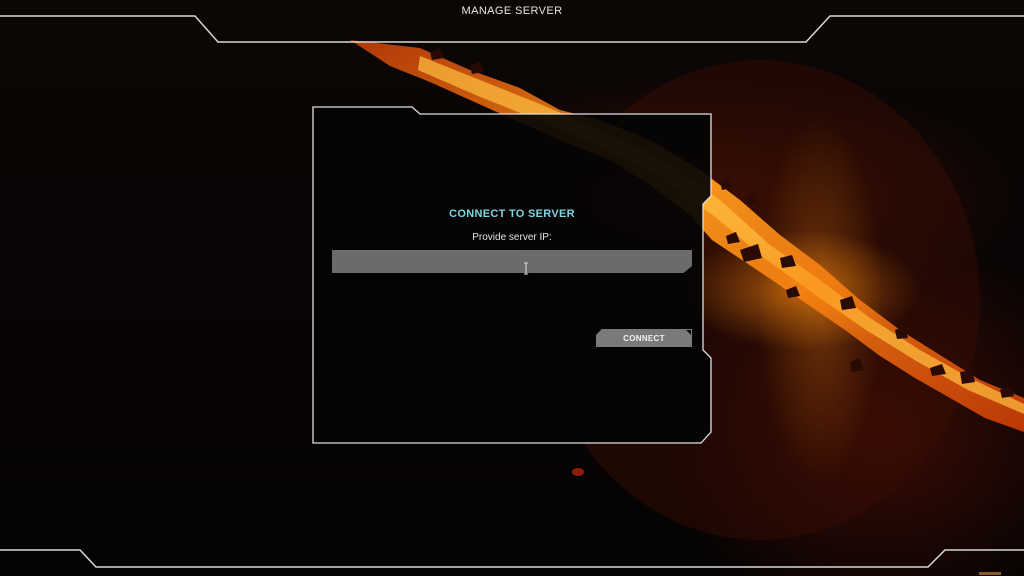 This screenshot has height=576, width=1024. Describe the element at coordinates (512, 11) in the screenshot. I see `page-title: MANAGE SERVER` at that location.